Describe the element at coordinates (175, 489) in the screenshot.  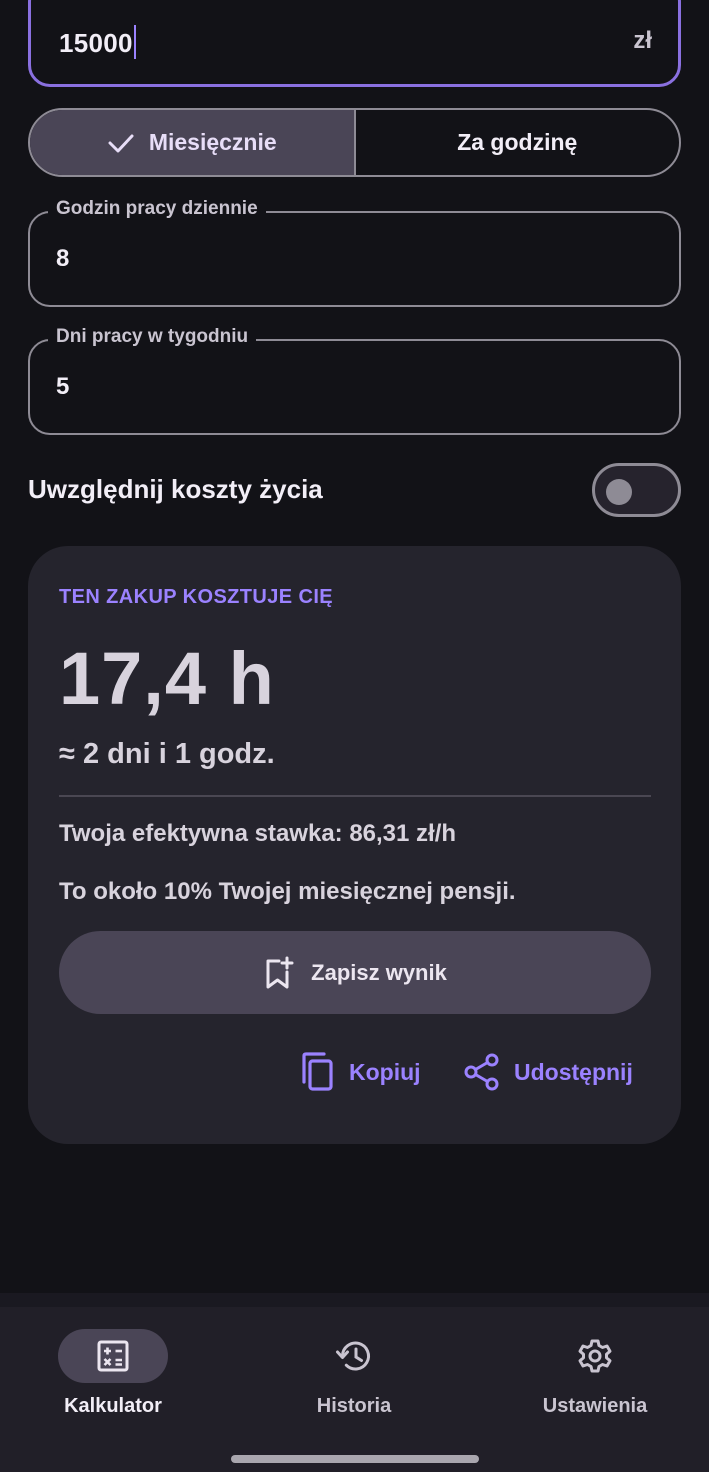
I see `cost-of-living-label: Uwzględnij koszty życia` at that location.